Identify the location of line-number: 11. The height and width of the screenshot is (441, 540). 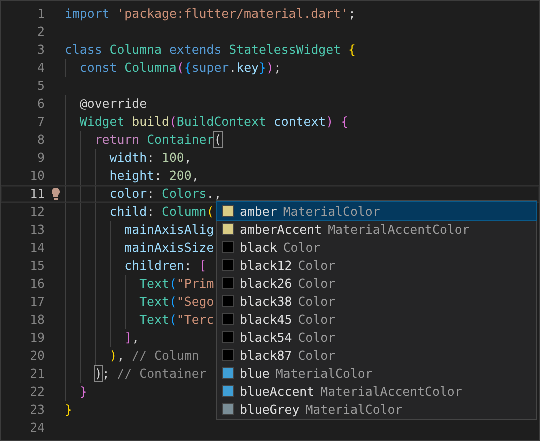
(37, 194).